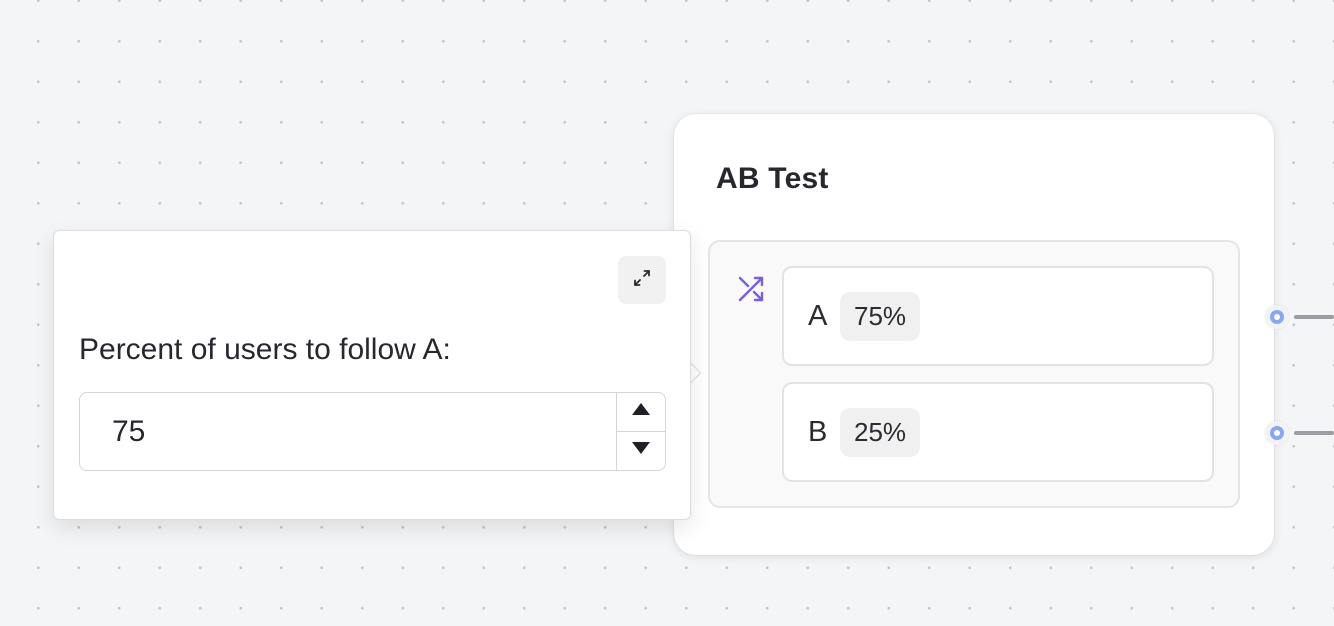 The height and width of the screenshot is (626, 1334). I want to click on expand-icon, so click(642, 280).